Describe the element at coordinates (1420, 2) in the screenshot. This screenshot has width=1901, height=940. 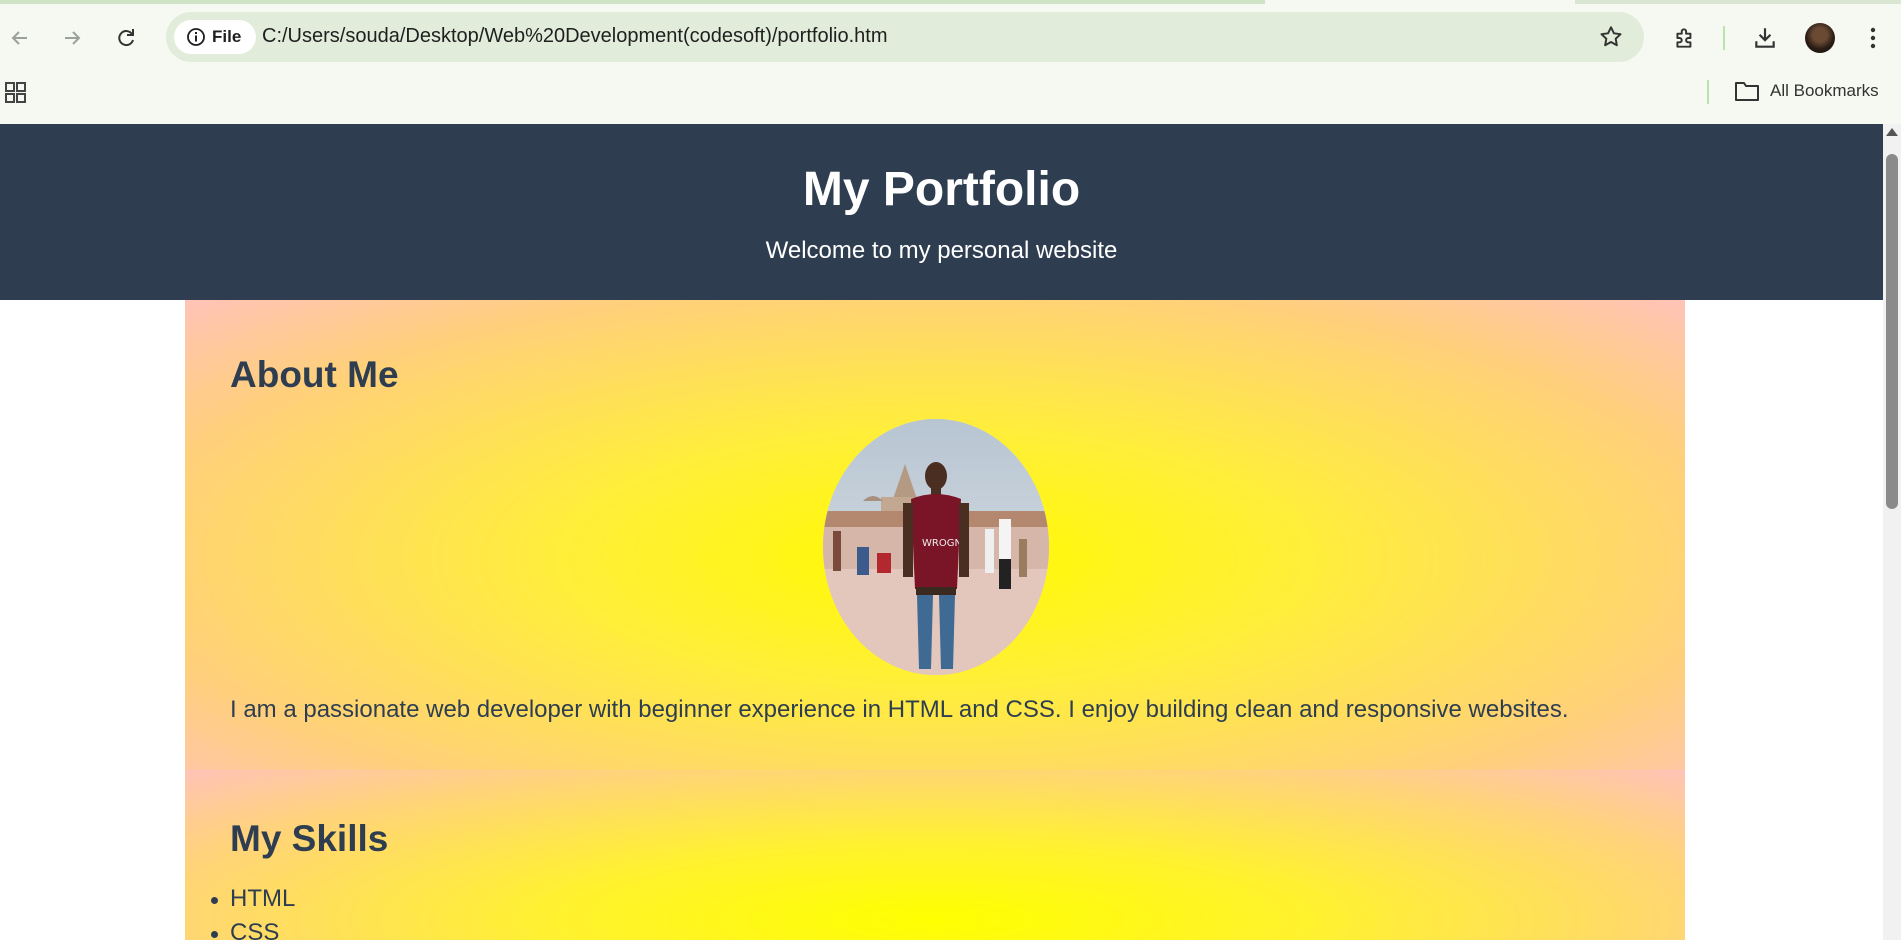
I see `tab-gap` at that location.